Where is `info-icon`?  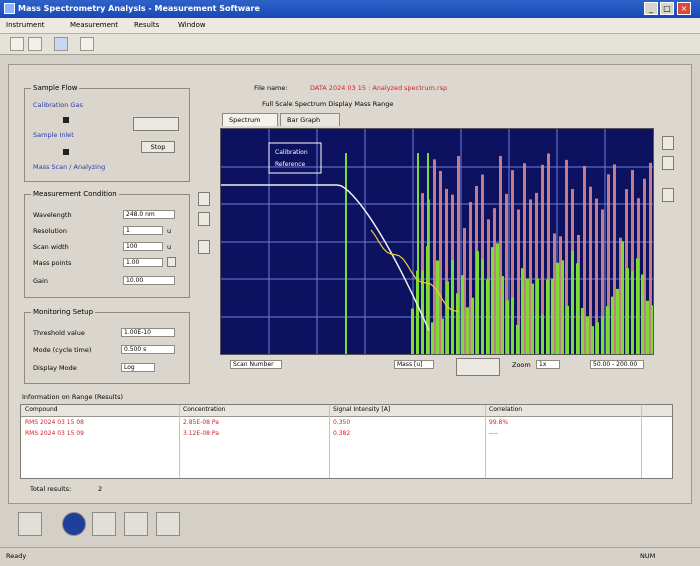 info-icon is located at coordinates (30, 524).